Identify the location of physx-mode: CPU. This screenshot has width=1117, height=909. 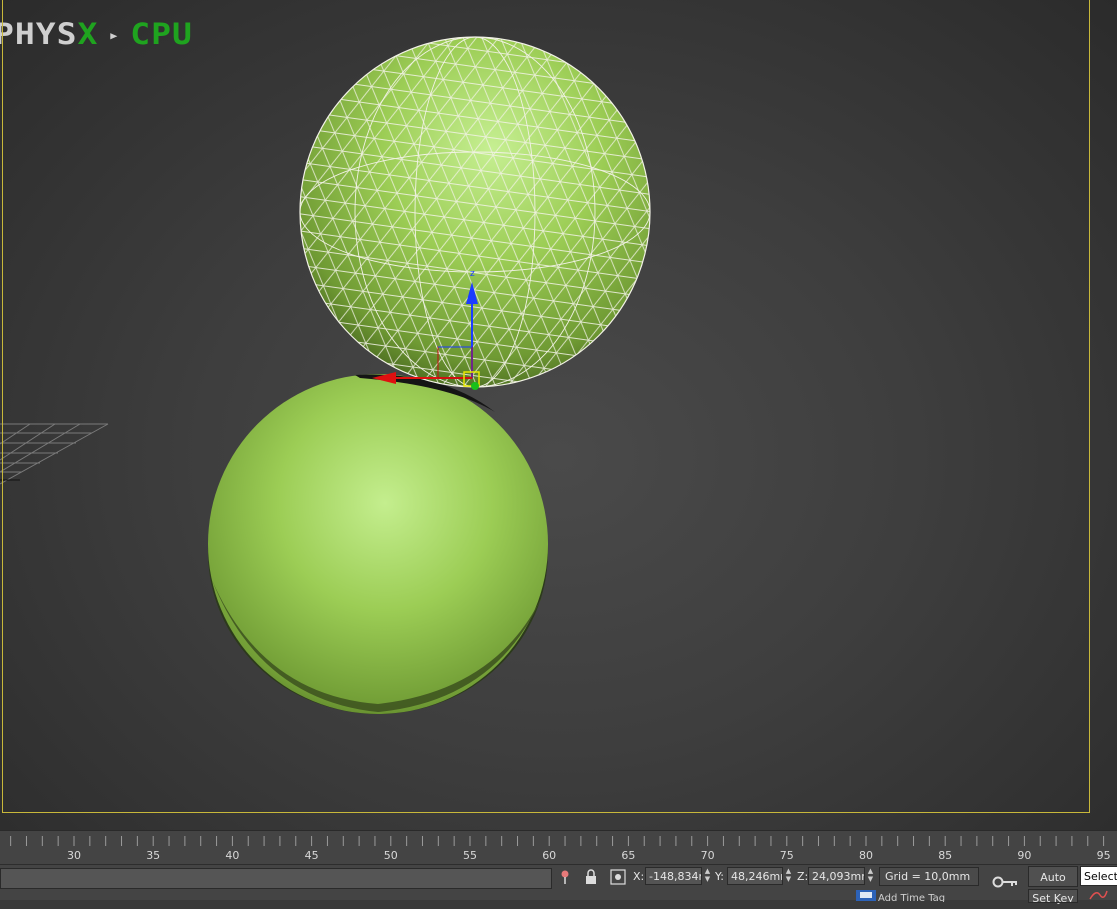
(161, 33).